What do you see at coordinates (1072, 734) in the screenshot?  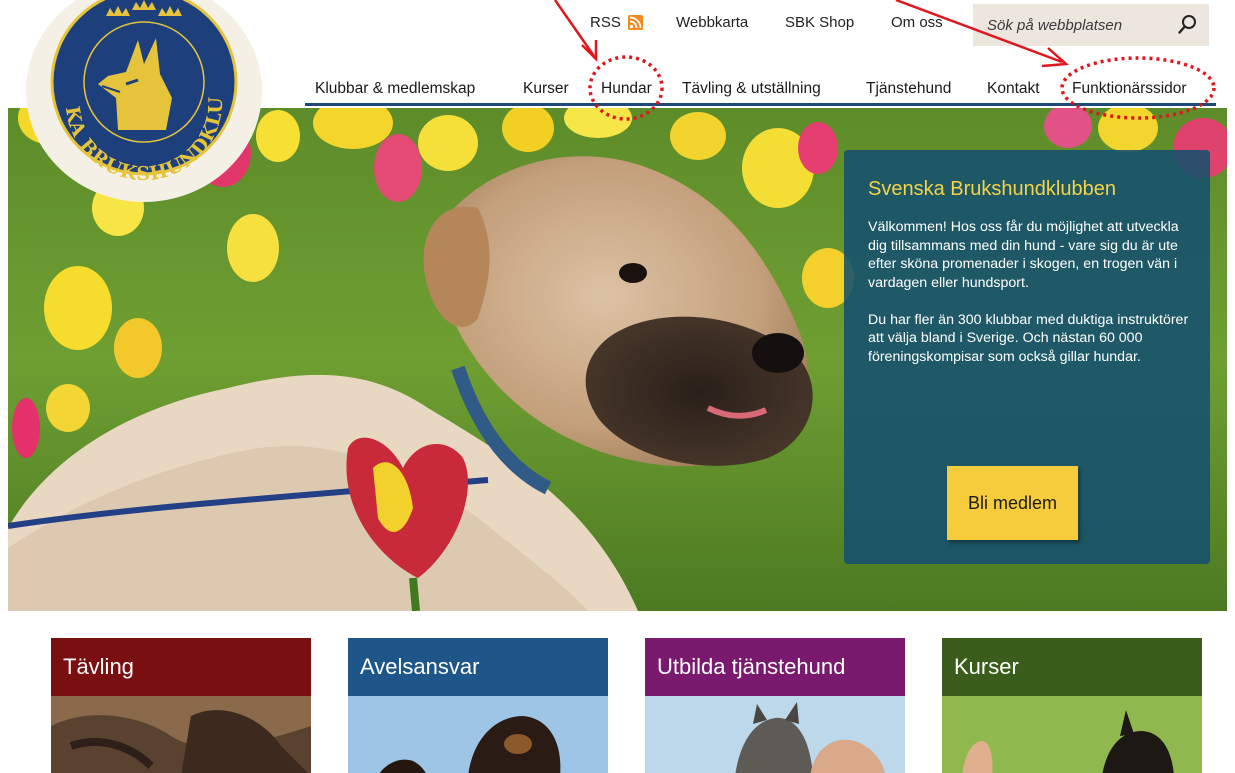 I see `card-image-kurser` at bounding box center [1072, 734].